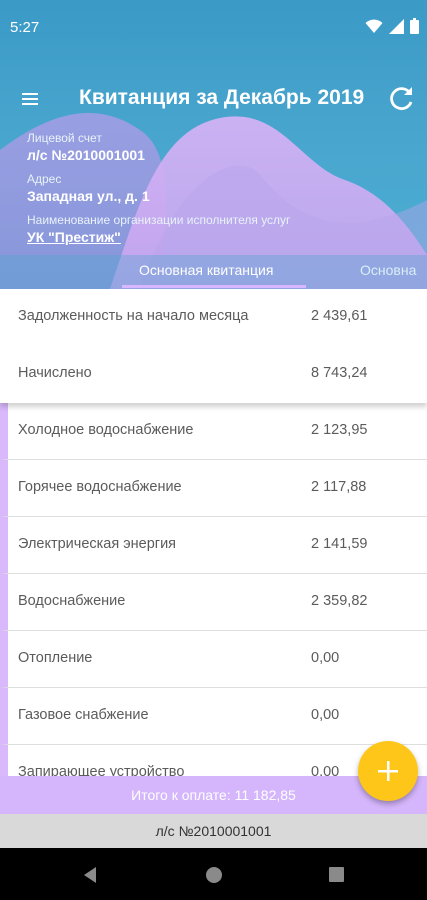 This screenshot has width=427, height=900. I want to click on list-item-cold-water: Холодное водоснабжение 2 123,95, so click(213, 431).